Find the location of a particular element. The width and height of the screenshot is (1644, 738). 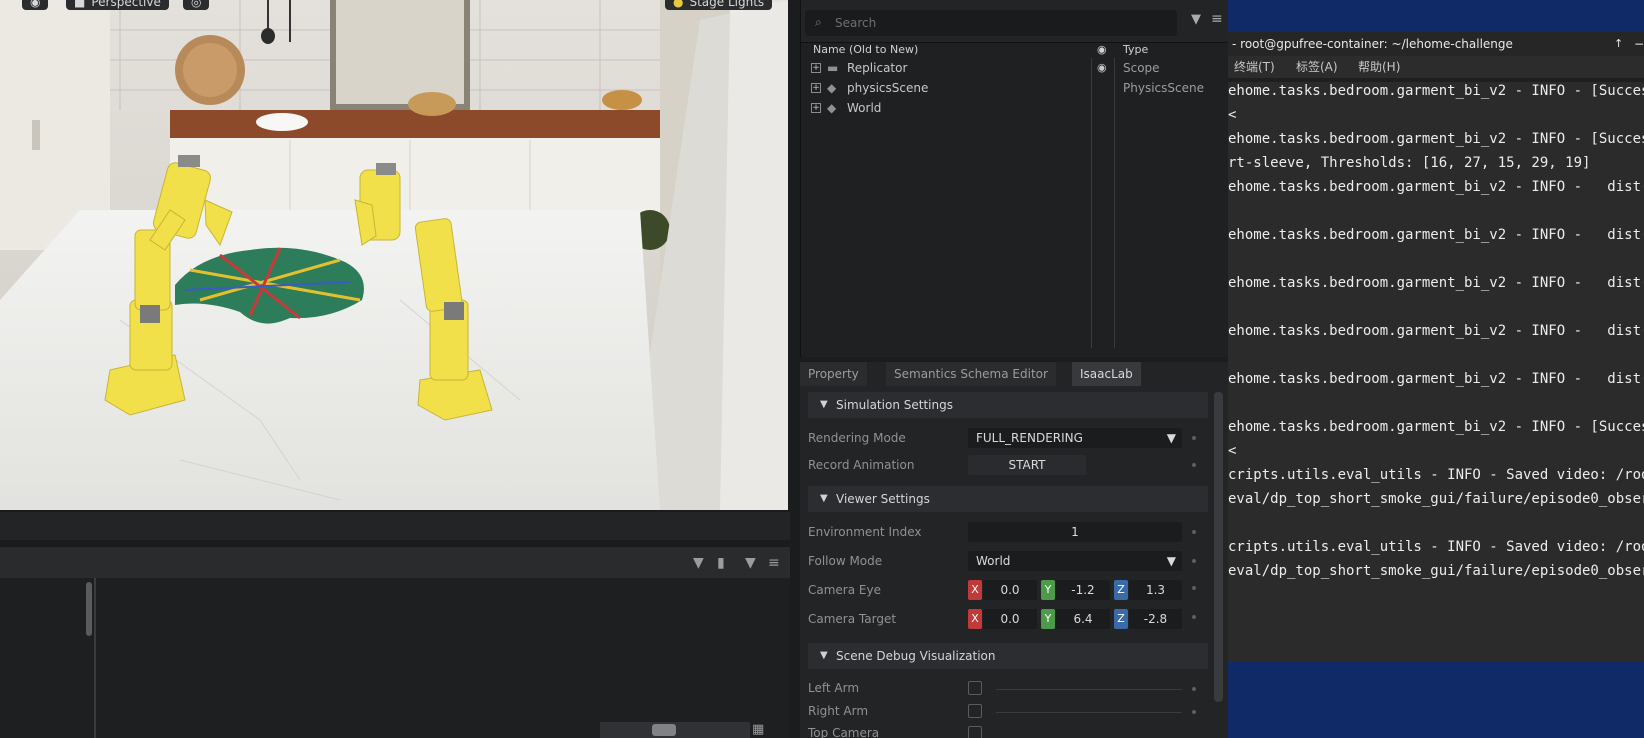

tree-row-replicator: + ▬ Replicator ◉ Scope is located at coordinates (1015, 68).